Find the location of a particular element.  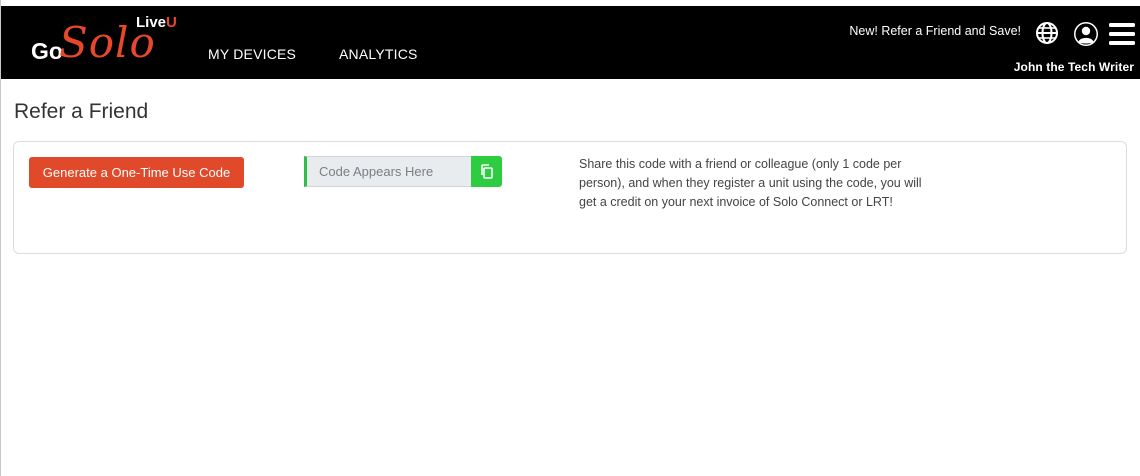

nav-my-devices: MY DEVICES is located at coordinates (252, 54).